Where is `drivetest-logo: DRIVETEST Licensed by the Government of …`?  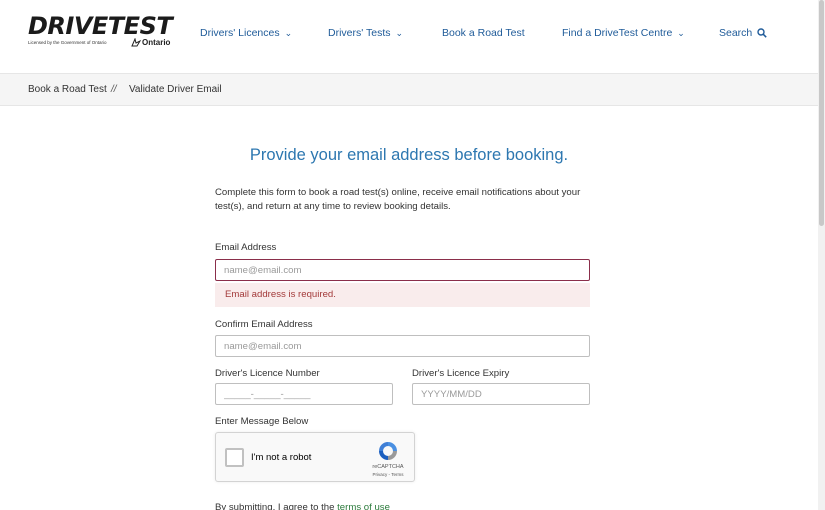
drivetest-logo: DRIVETEST Licensed by the Government of … is located at coordinates (100, 32).